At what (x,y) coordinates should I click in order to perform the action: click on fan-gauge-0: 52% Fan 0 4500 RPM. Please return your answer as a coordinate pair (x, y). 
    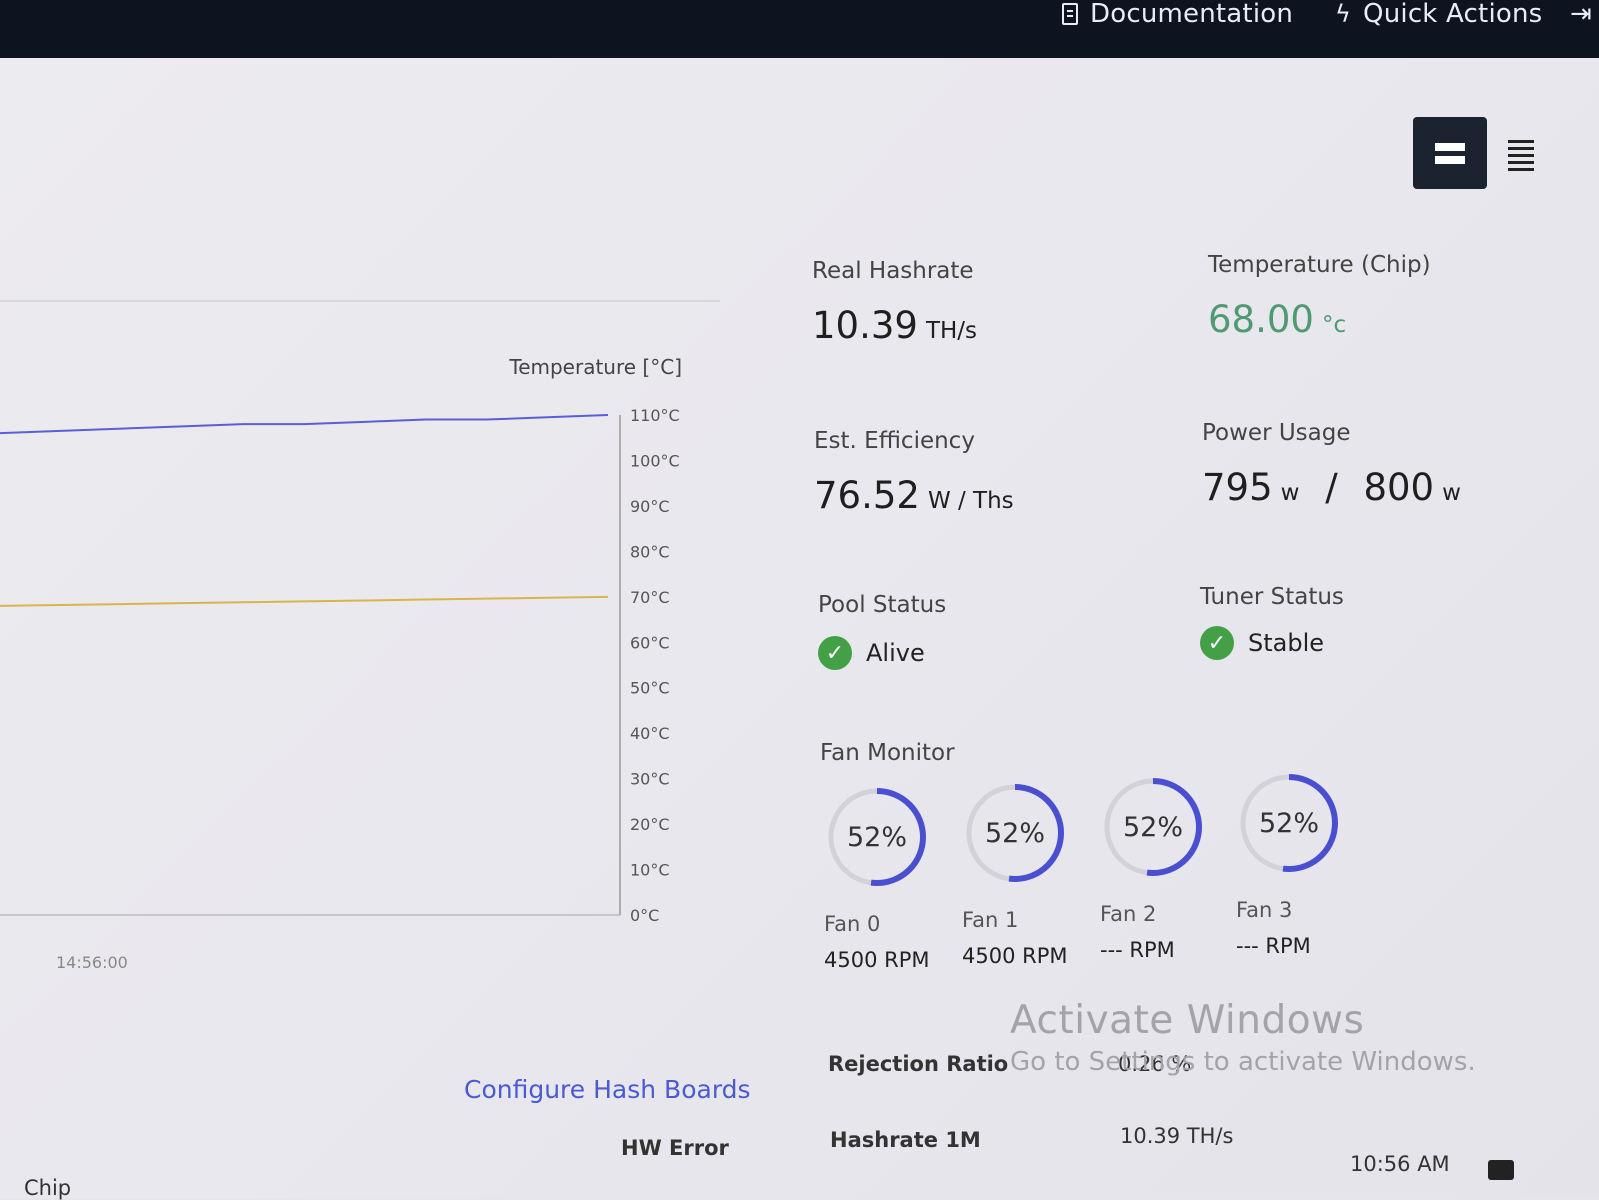
    Looking at the image, I should click on (889, 878).